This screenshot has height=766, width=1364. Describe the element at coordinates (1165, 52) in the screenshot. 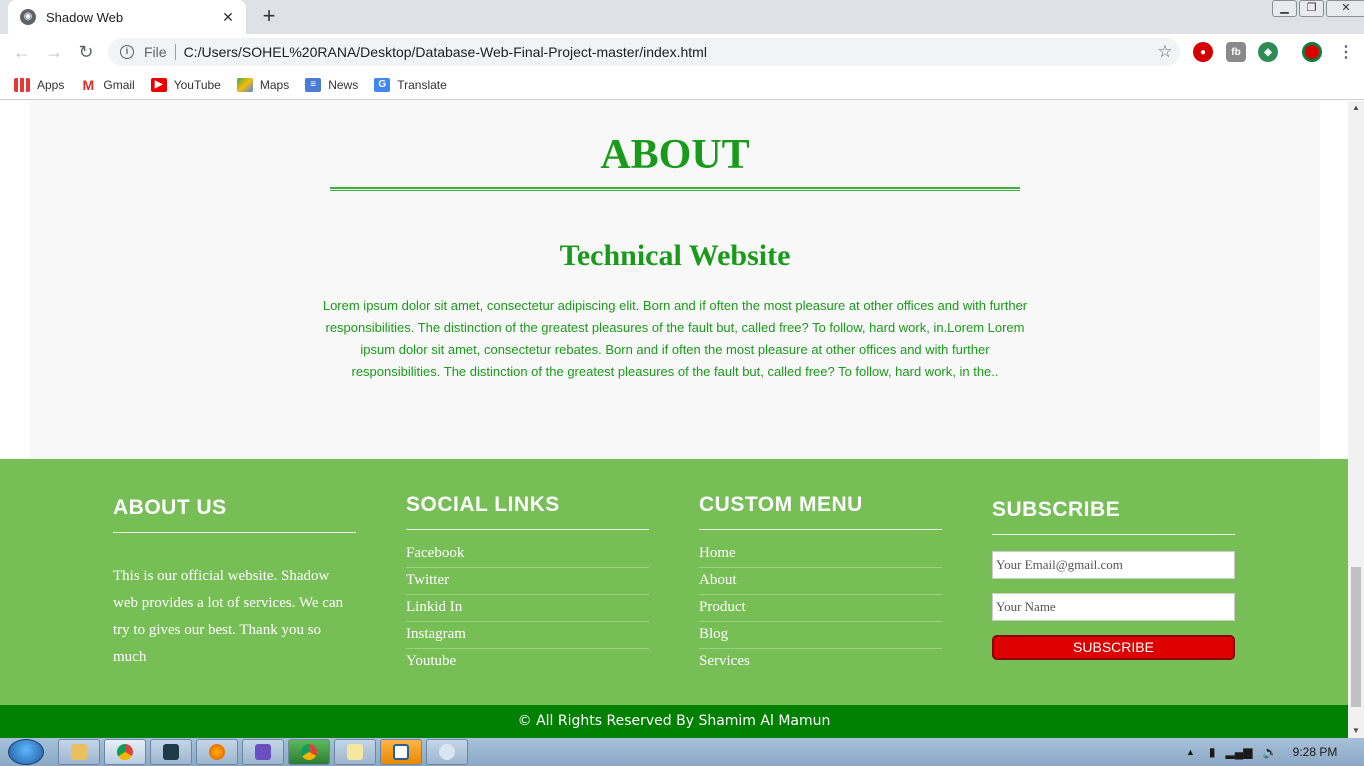

I see `bookmark-star-icon: ☆` at that location.